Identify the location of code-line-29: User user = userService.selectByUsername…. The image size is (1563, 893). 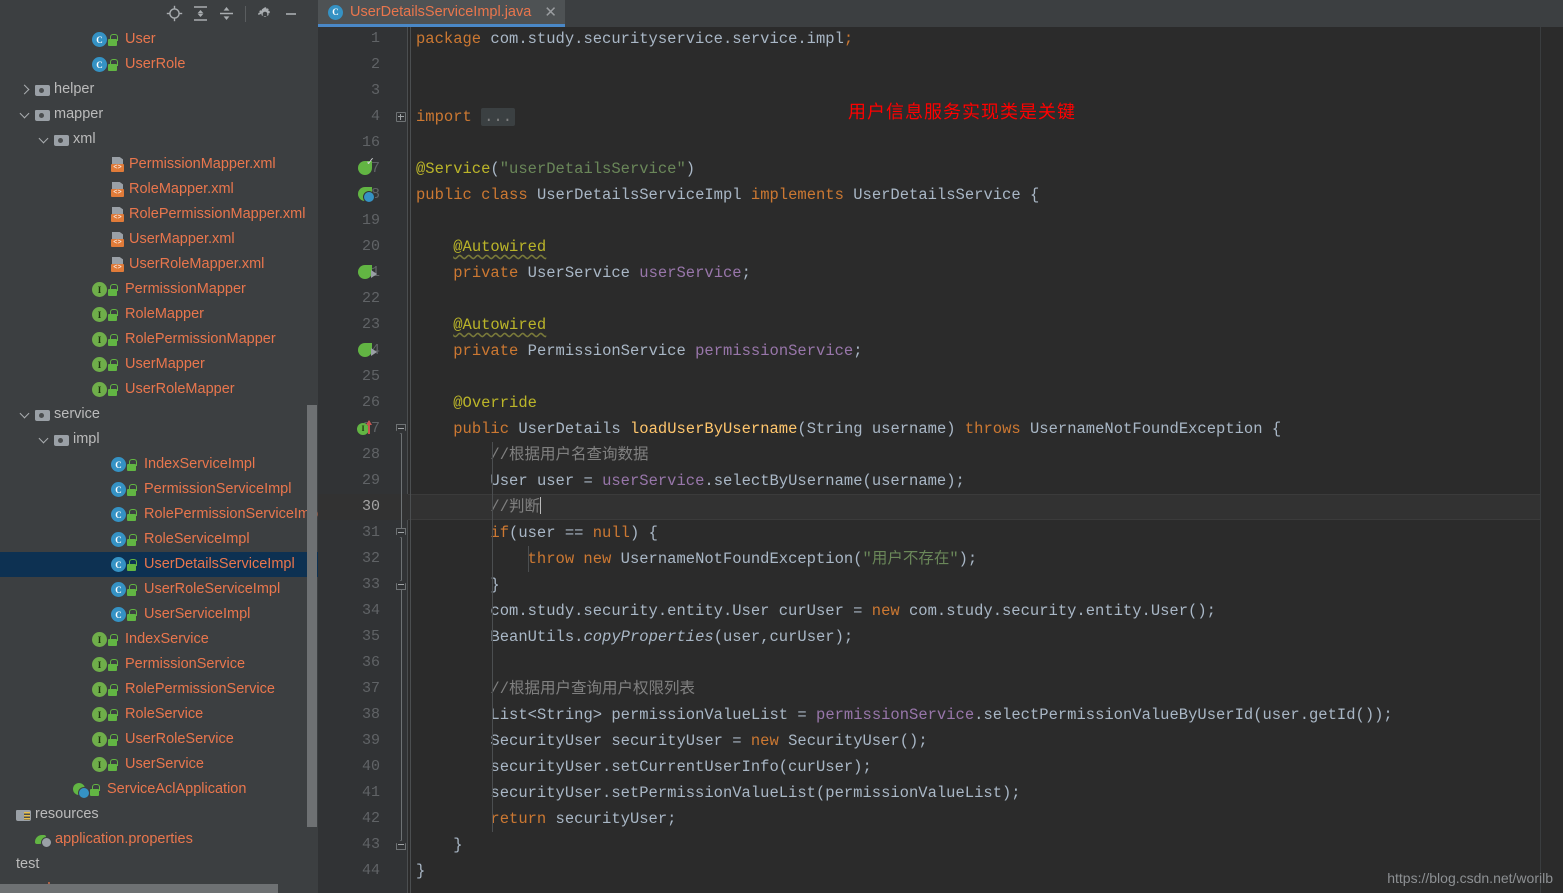
(690, 481).